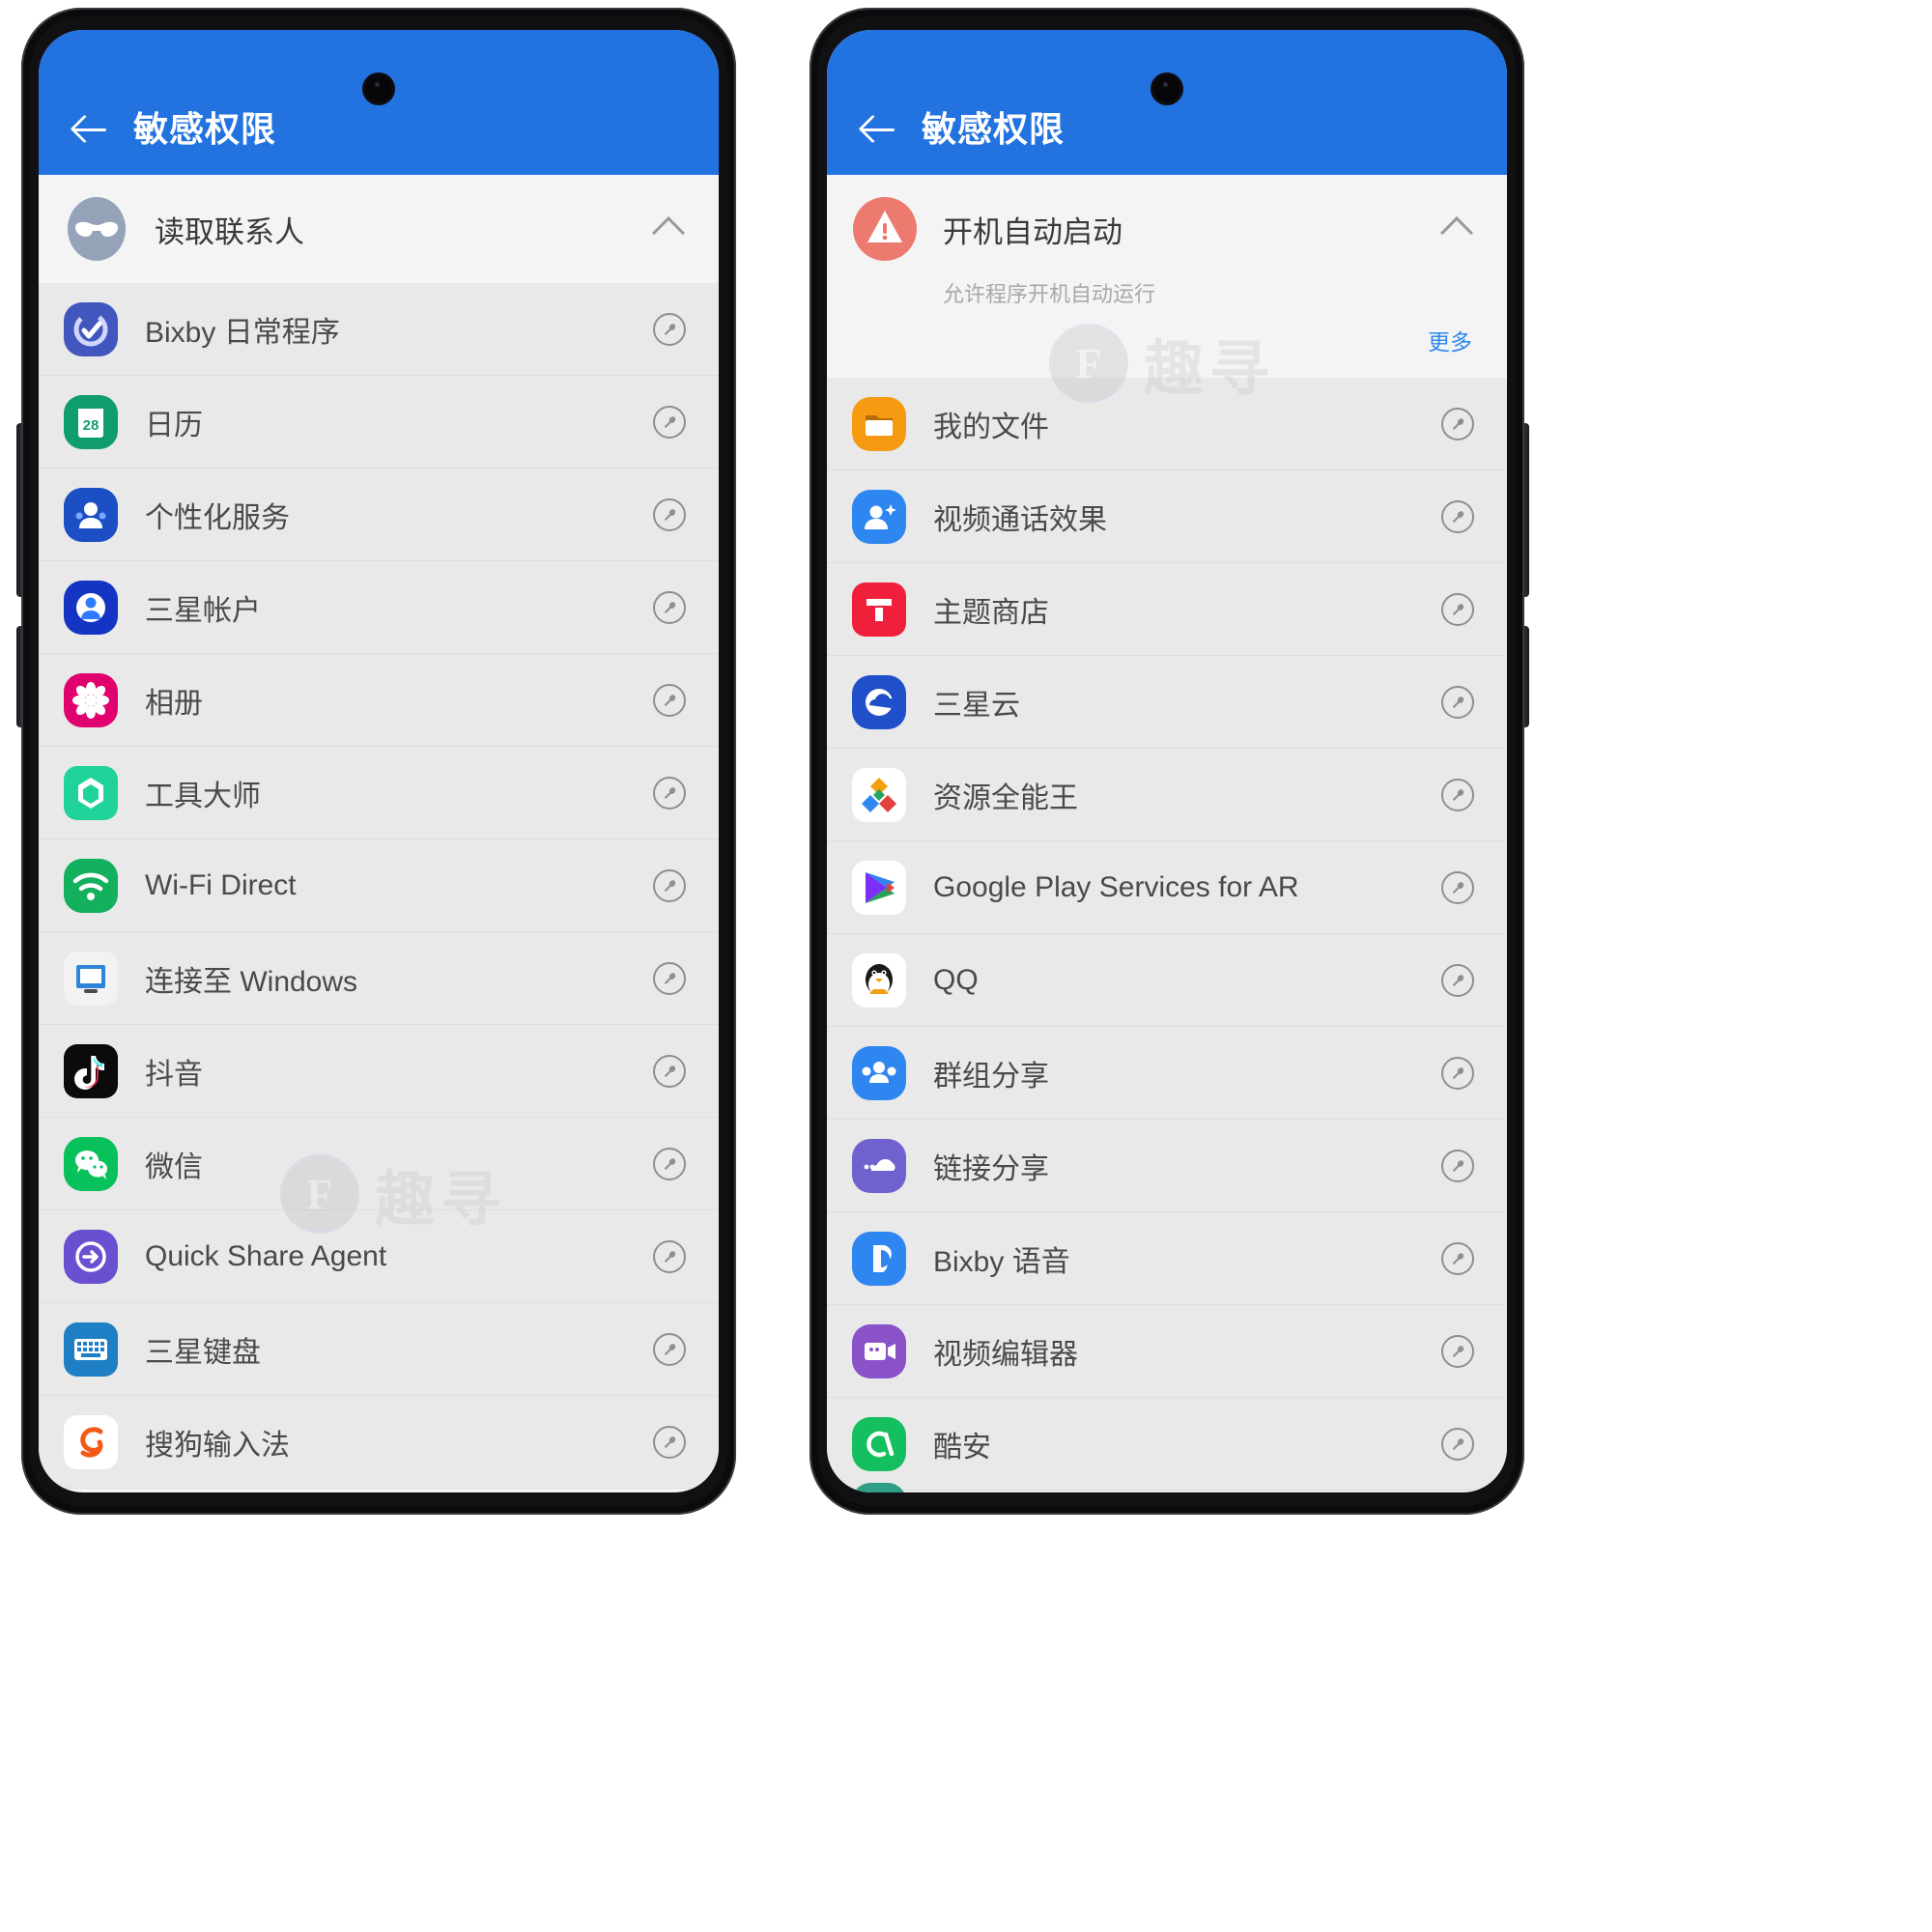 The height and width of the screenshot is (1932, 1932). Describe the element at coordinates (1167, 980) in the screenshot. I see `table-row: QQ` at that location.